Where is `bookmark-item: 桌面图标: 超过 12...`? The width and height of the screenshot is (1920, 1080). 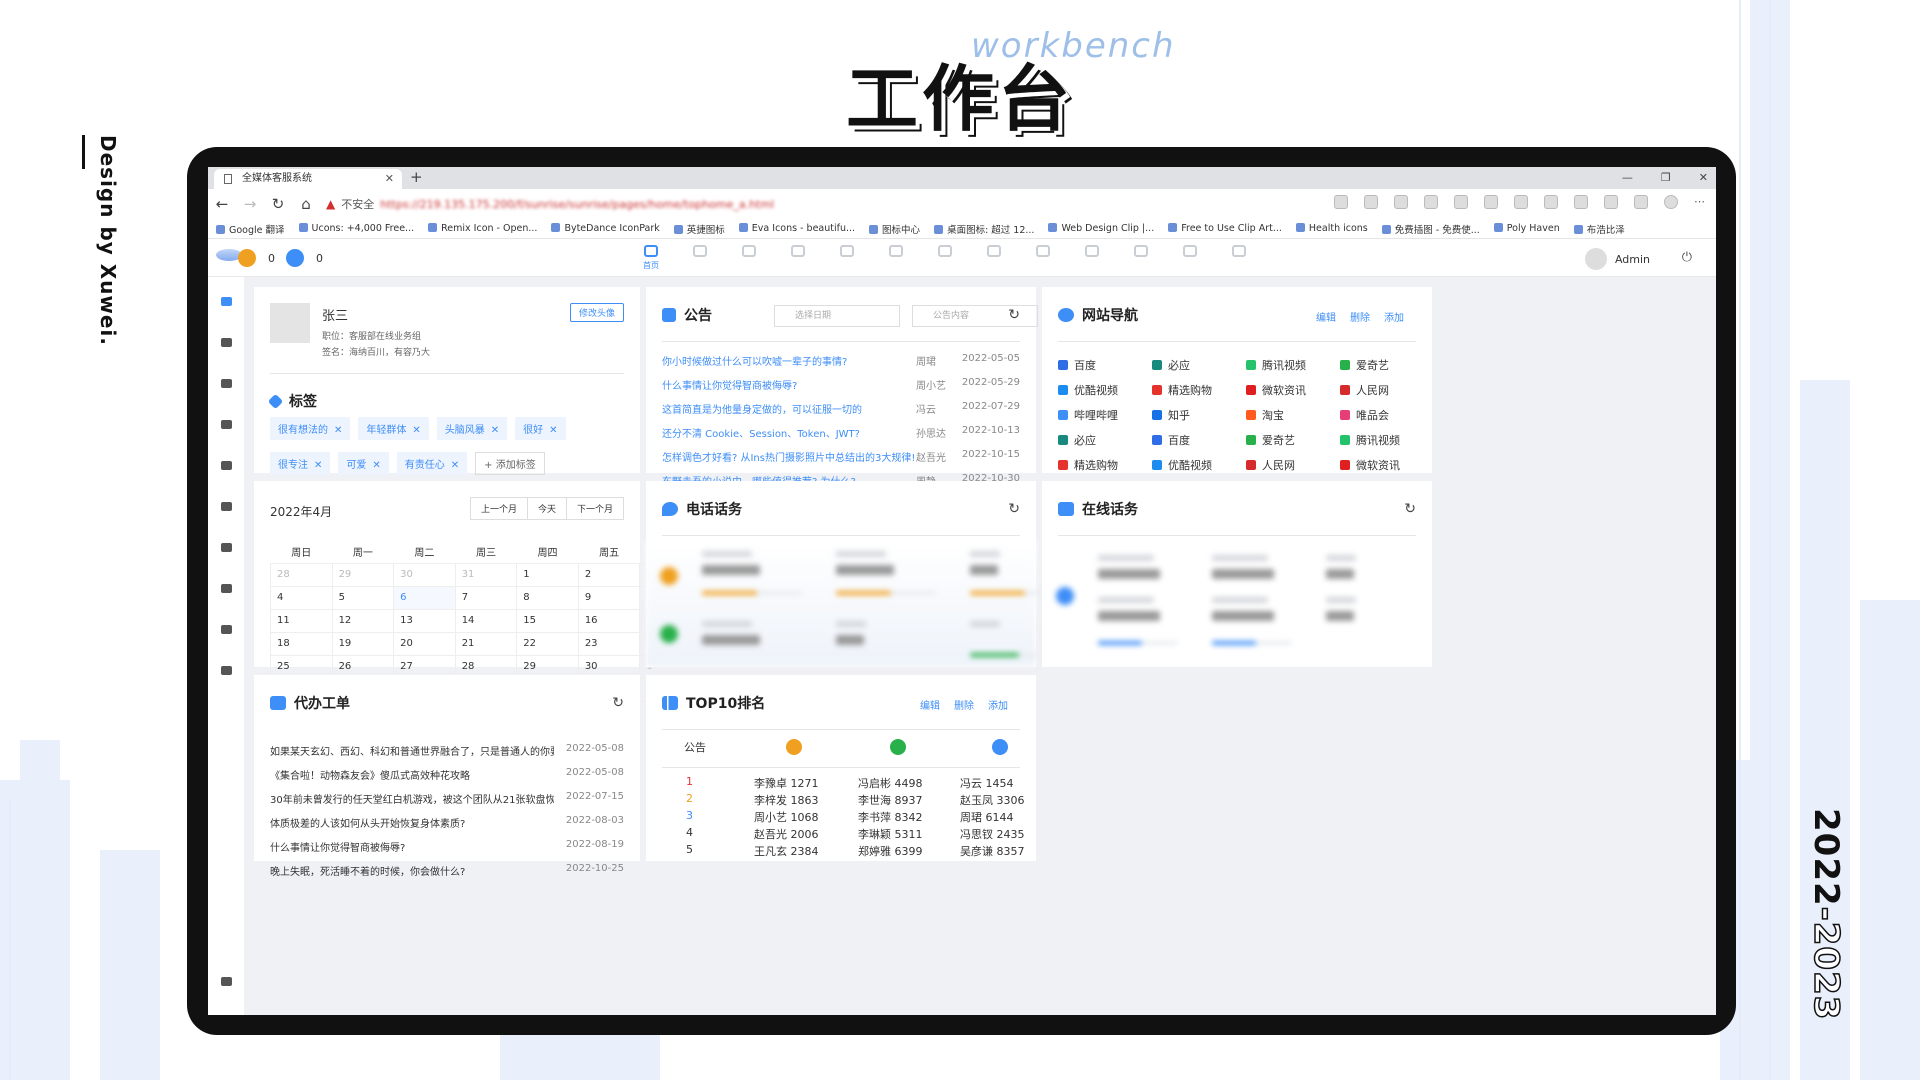 bookmark-item: 桌面图标: 超过 12... is located at coordinates (984, 229).